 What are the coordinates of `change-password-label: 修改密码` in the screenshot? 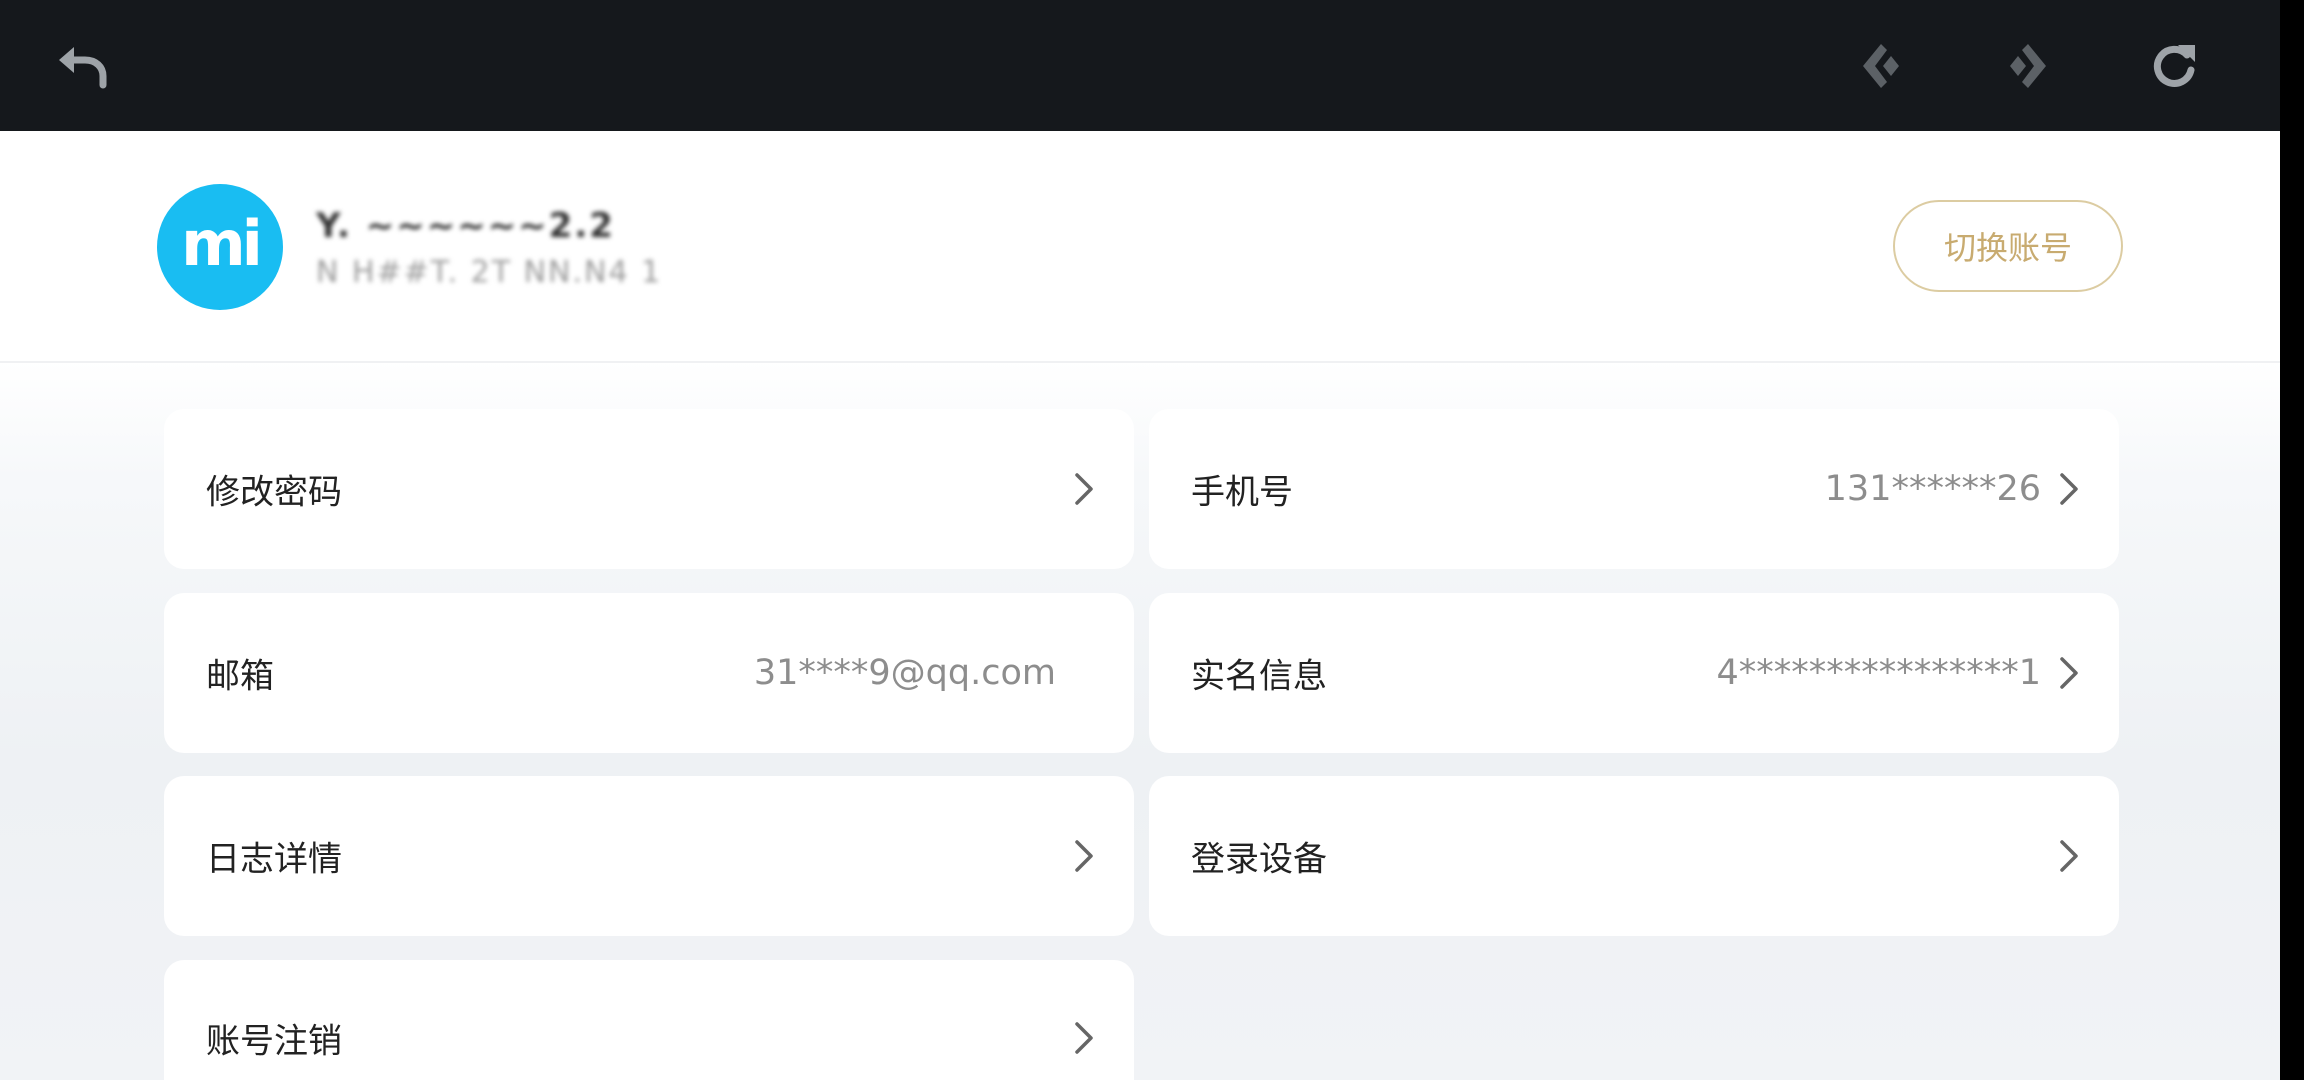 It's located at (274, 492).